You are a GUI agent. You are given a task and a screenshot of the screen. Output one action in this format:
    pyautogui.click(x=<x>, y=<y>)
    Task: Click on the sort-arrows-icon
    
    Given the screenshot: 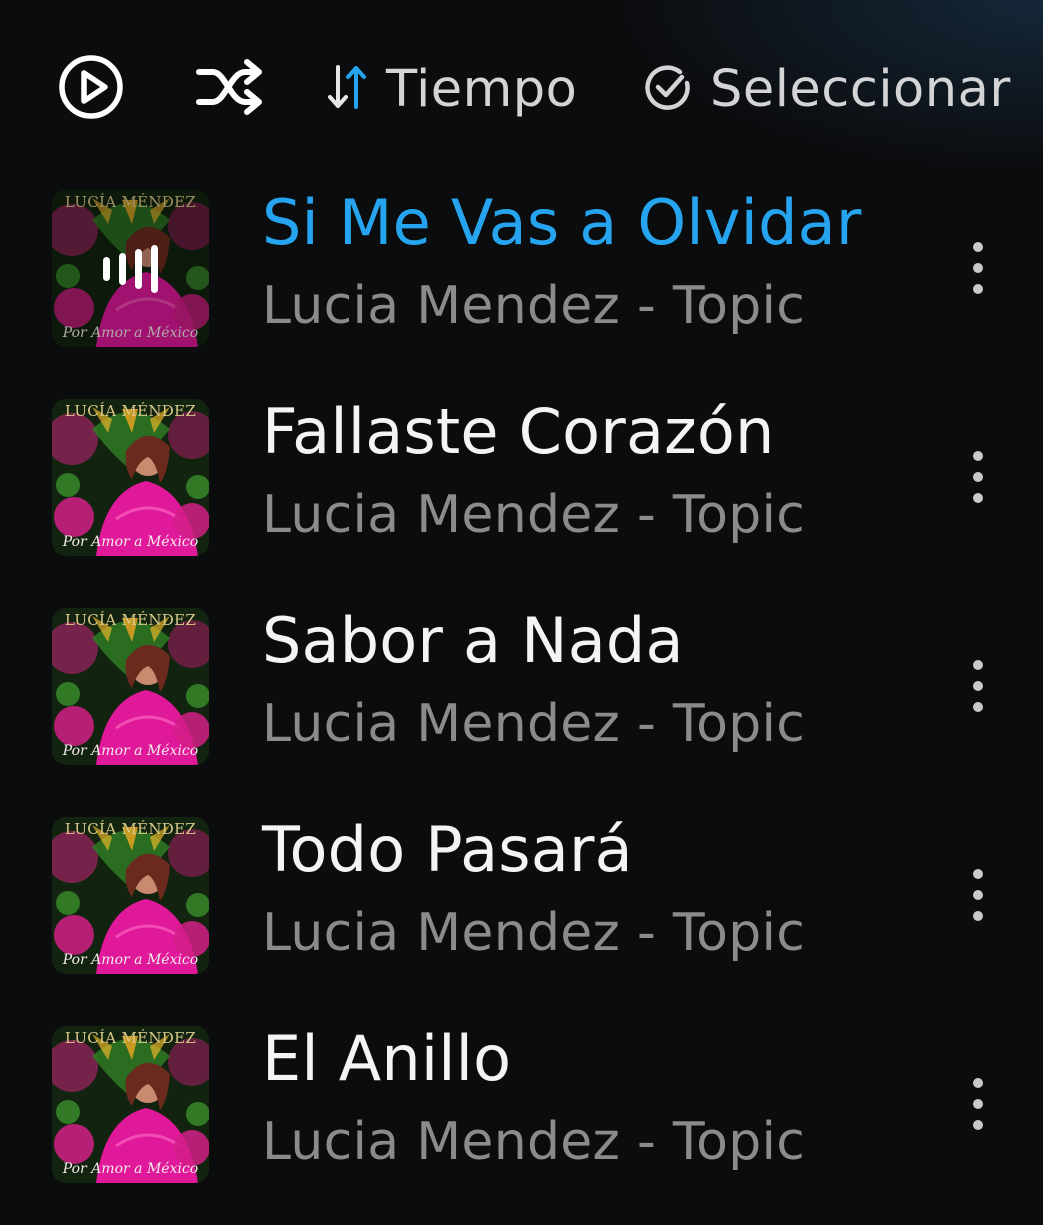 What is the action you would take?
    pyautogui.click(x=348, y=89)
    